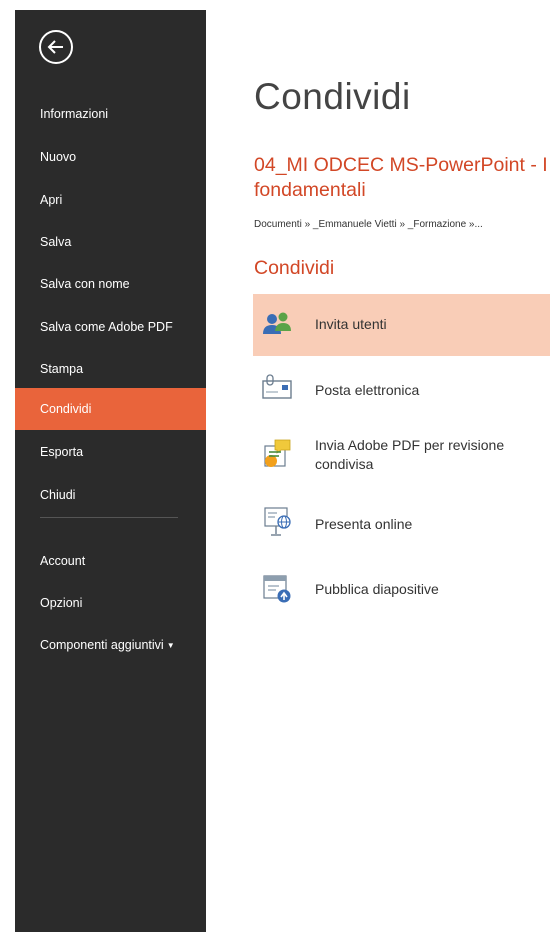 Image resolution: width=550 pixels, height=942 pixels. What do you see at coordinates (277, 323) in the screenshot?
I see `people-icon` at bounding box center [277, 323].